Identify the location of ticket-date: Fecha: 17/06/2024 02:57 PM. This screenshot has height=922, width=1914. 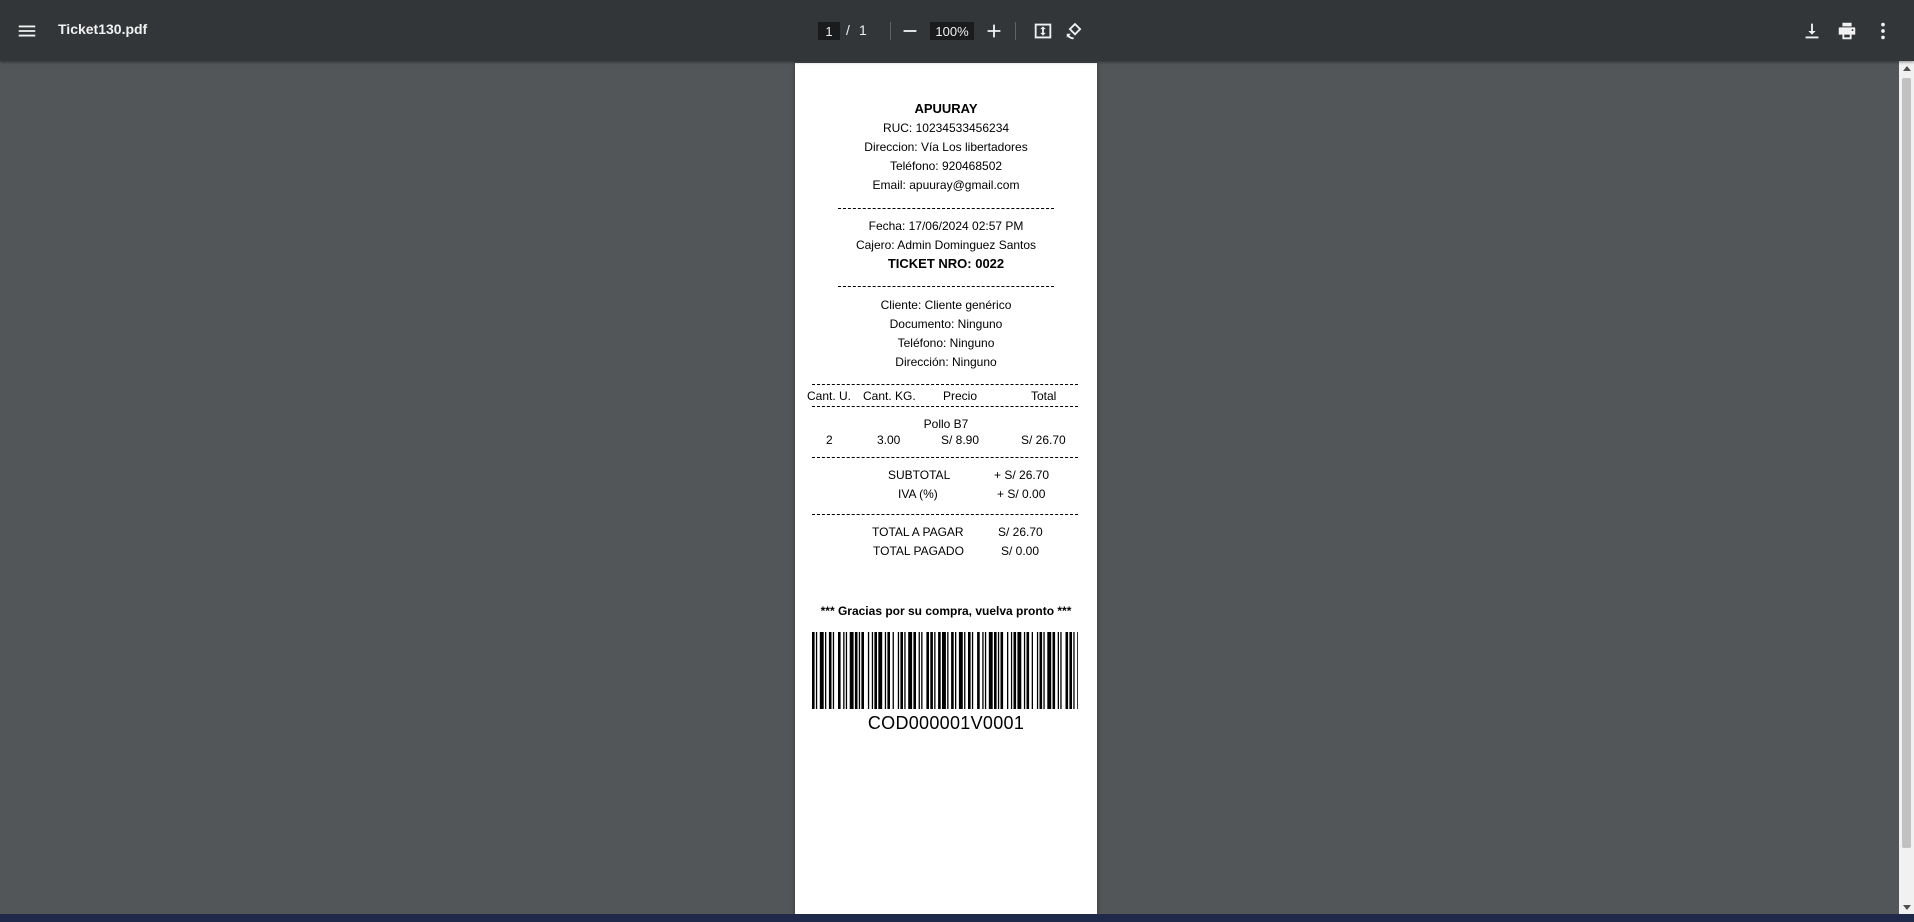
(946, 226).